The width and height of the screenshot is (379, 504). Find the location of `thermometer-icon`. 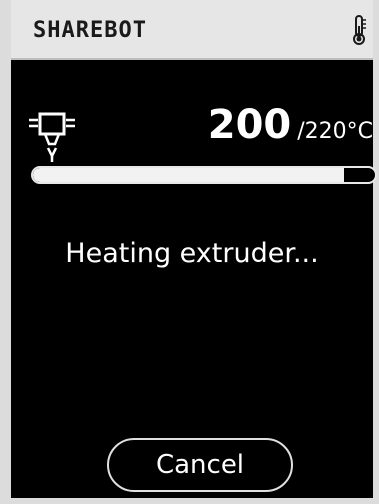

thermometer-icon is located at coordinates (359, 30).